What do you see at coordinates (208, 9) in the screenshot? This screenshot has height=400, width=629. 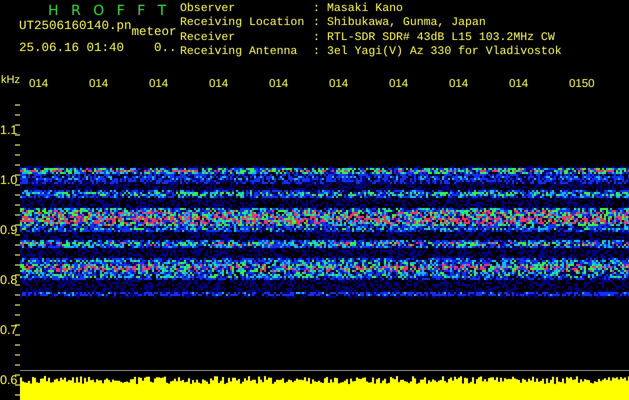 I see `info-label: Observer` at bounding box center [208, 9].